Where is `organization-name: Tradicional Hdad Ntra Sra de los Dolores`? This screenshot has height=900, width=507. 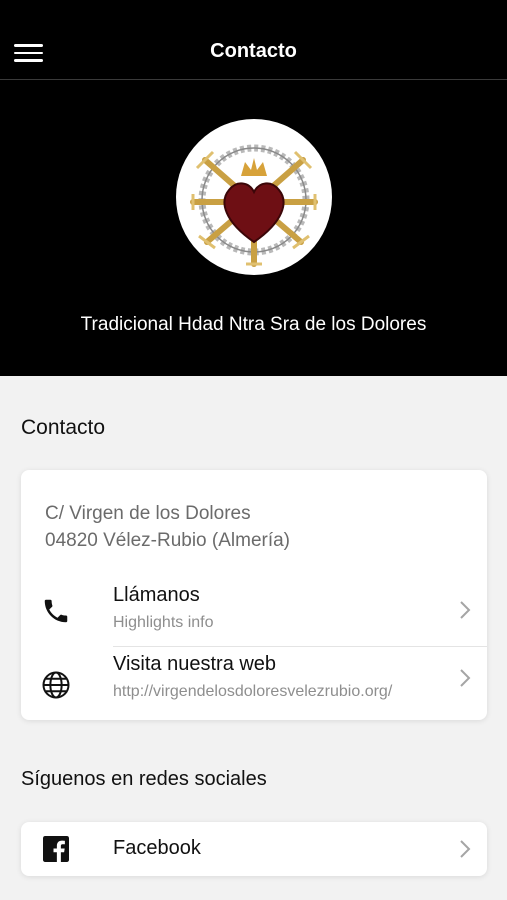
organization-name: Tradicional Hdad Ntra Sra de los Dolores is located at coordinates (253, 324).